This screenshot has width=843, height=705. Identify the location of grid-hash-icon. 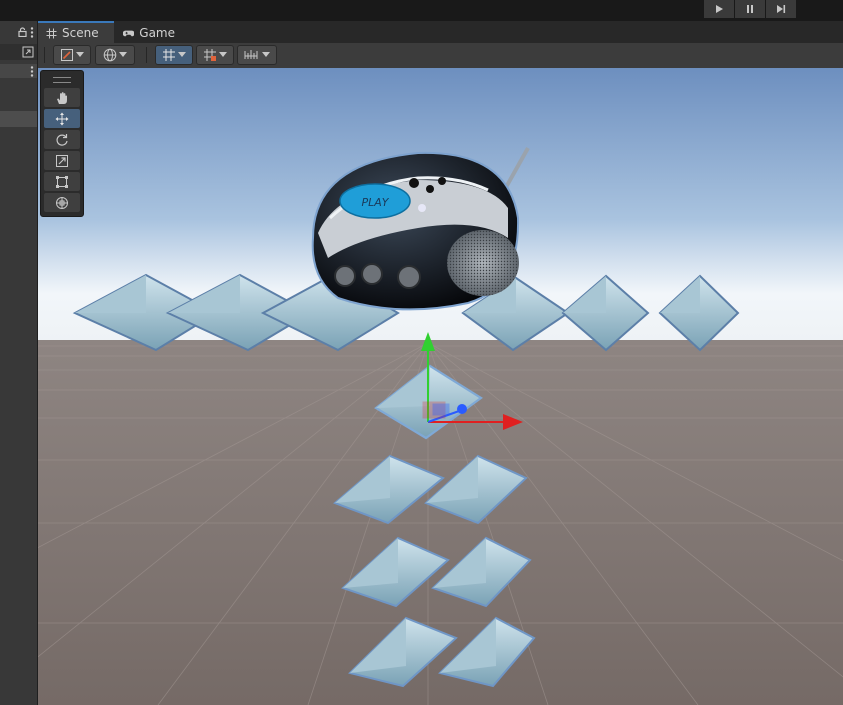
(51, 33).